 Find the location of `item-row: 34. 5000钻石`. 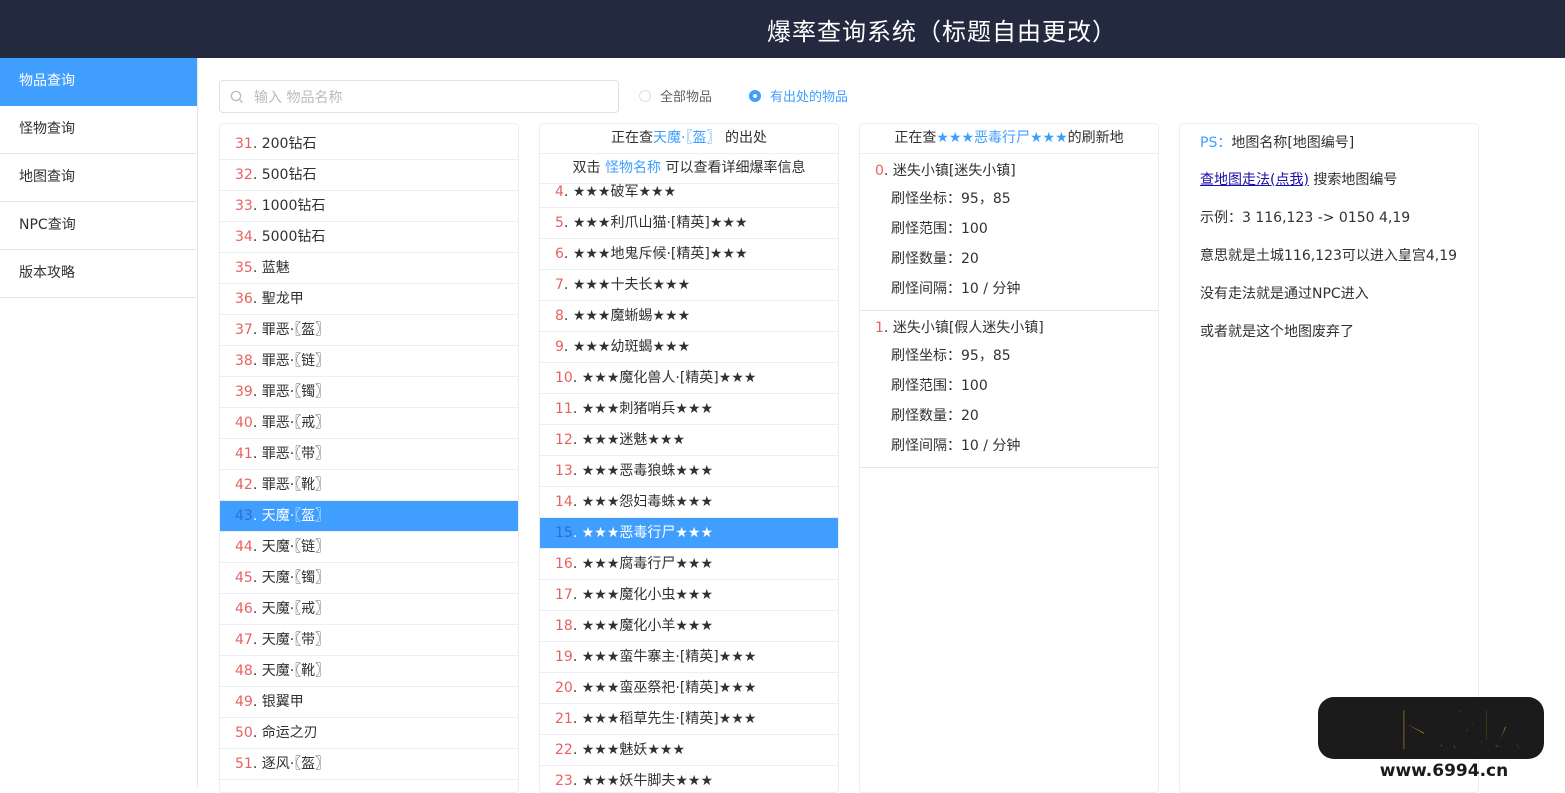

item-row: 34. 5000钻石 is located at coordinates (369, 237).